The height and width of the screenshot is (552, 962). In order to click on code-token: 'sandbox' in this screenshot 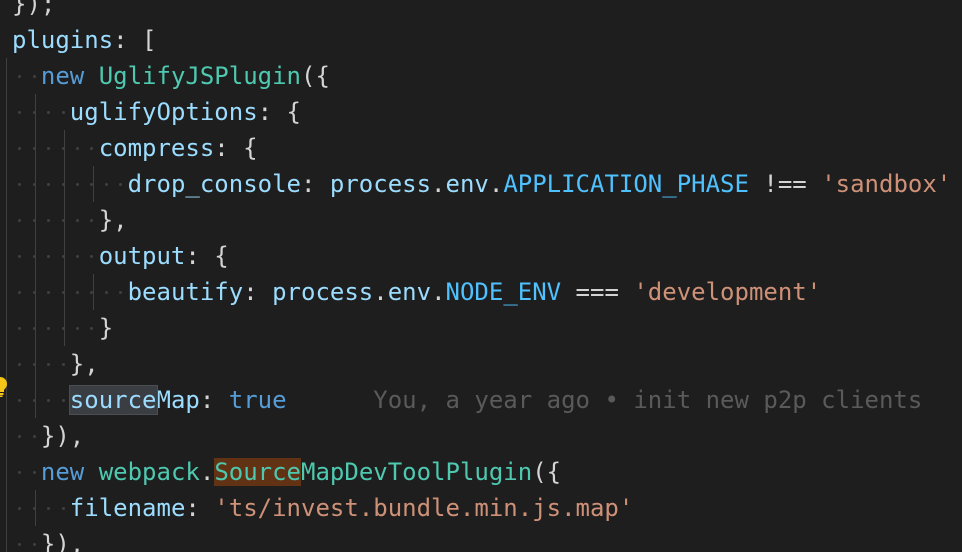, I will do `click(886, 184)`.